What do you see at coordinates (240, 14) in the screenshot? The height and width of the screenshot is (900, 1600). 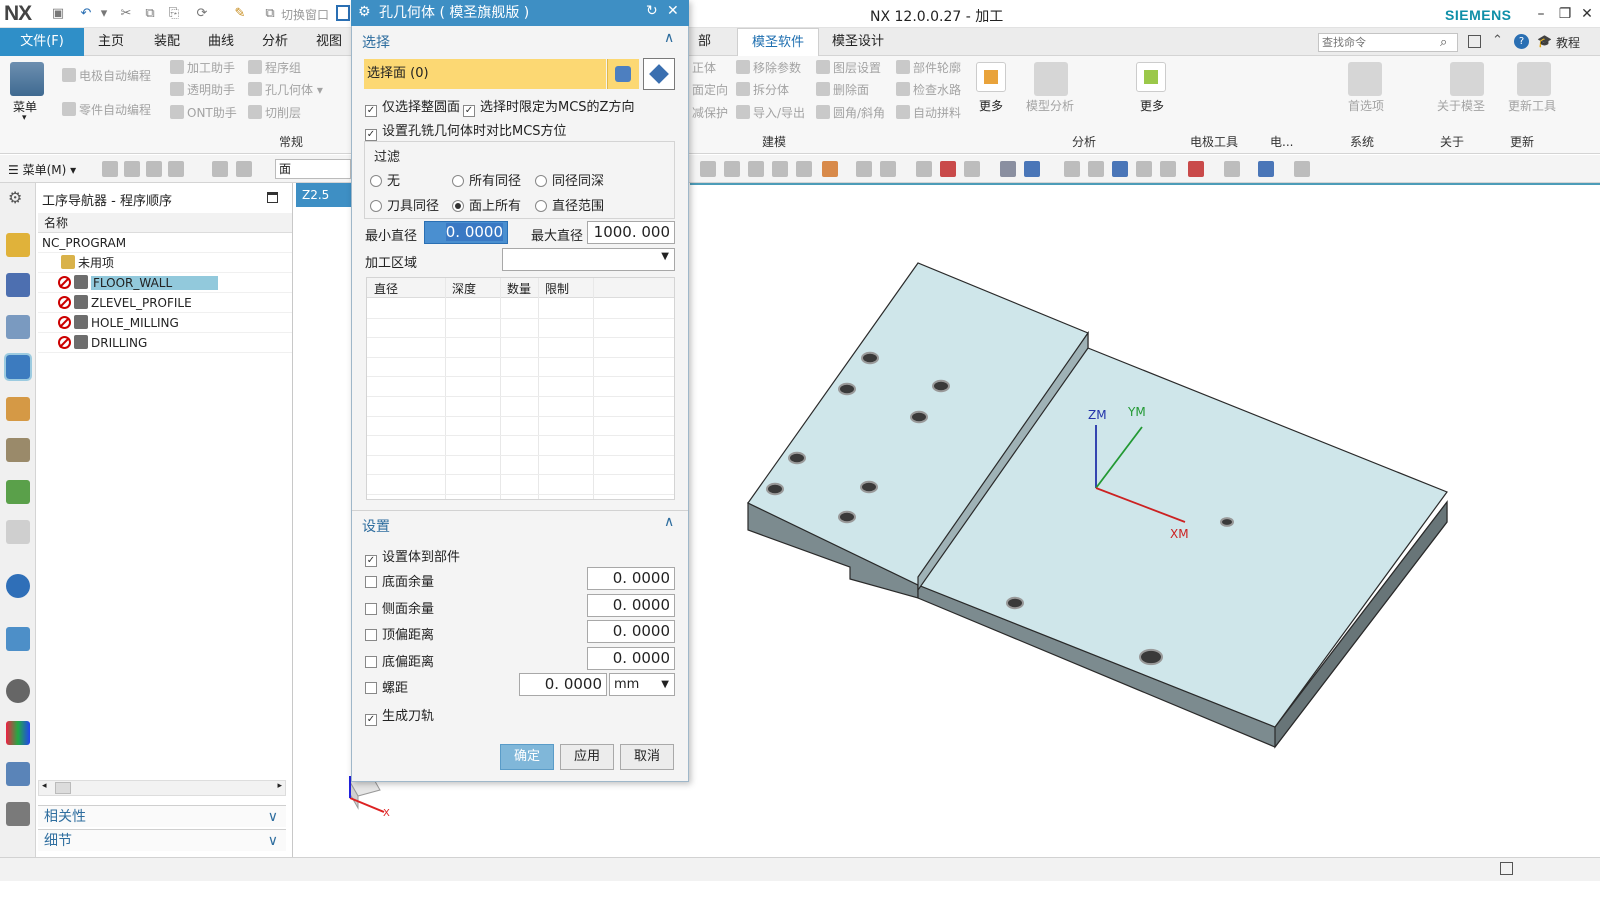 I see `touch-mode-icon: ✎` at bounding box center [240, 14].